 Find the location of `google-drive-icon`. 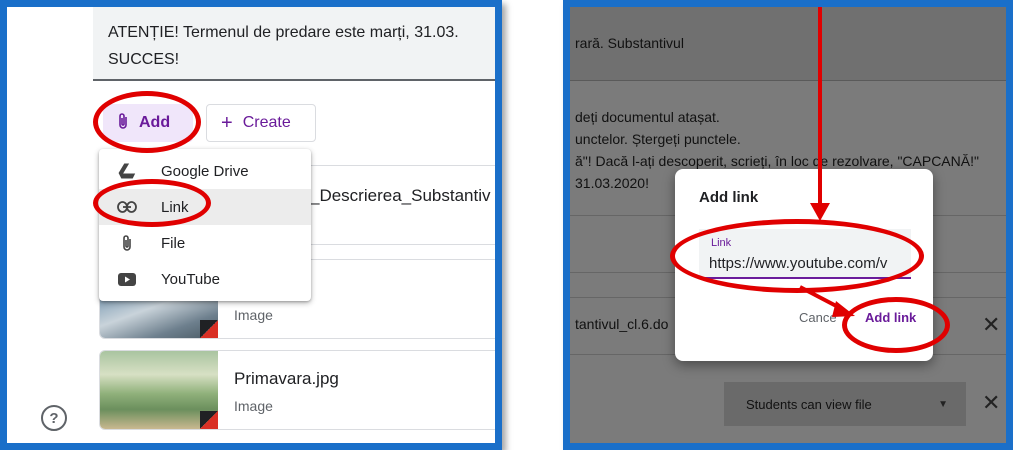

google-drive-icon is located at coordinates (127, 171).